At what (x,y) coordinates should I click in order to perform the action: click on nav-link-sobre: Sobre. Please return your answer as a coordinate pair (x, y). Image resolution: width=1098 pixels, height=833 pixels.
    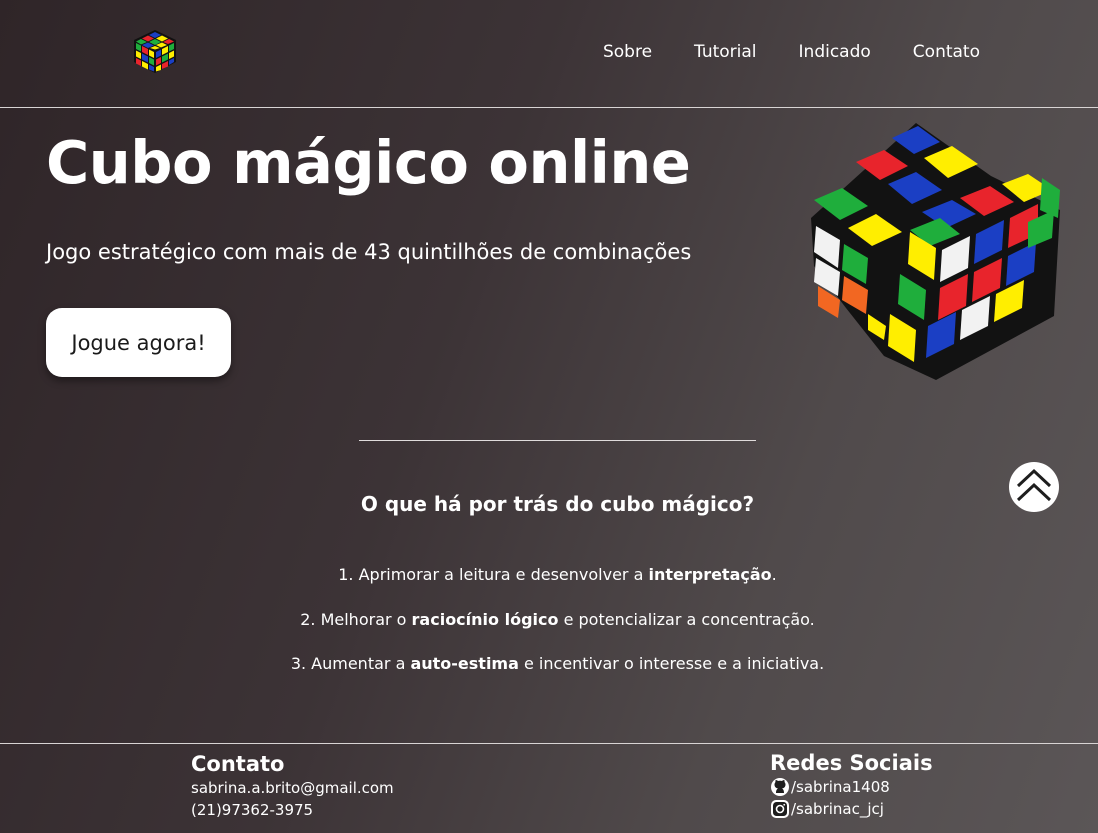
    Looking at the image, I should click on (627, 52).